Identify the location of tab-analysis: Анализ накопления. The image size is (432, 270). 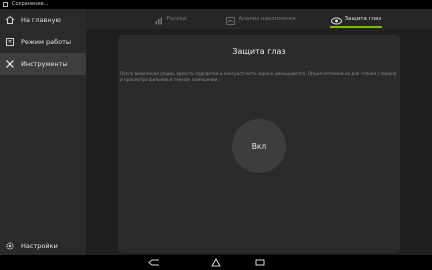
(261, 19).